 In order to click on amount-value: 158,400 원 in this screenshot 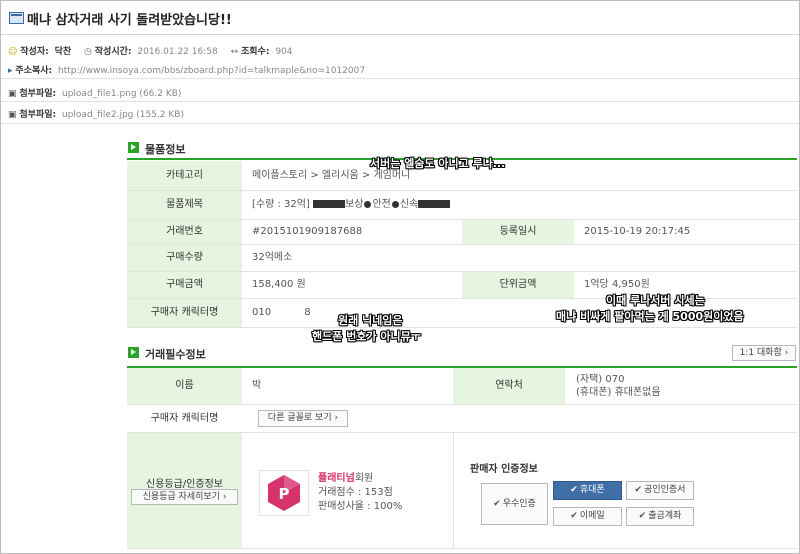, I will do `click(352, 285)`.